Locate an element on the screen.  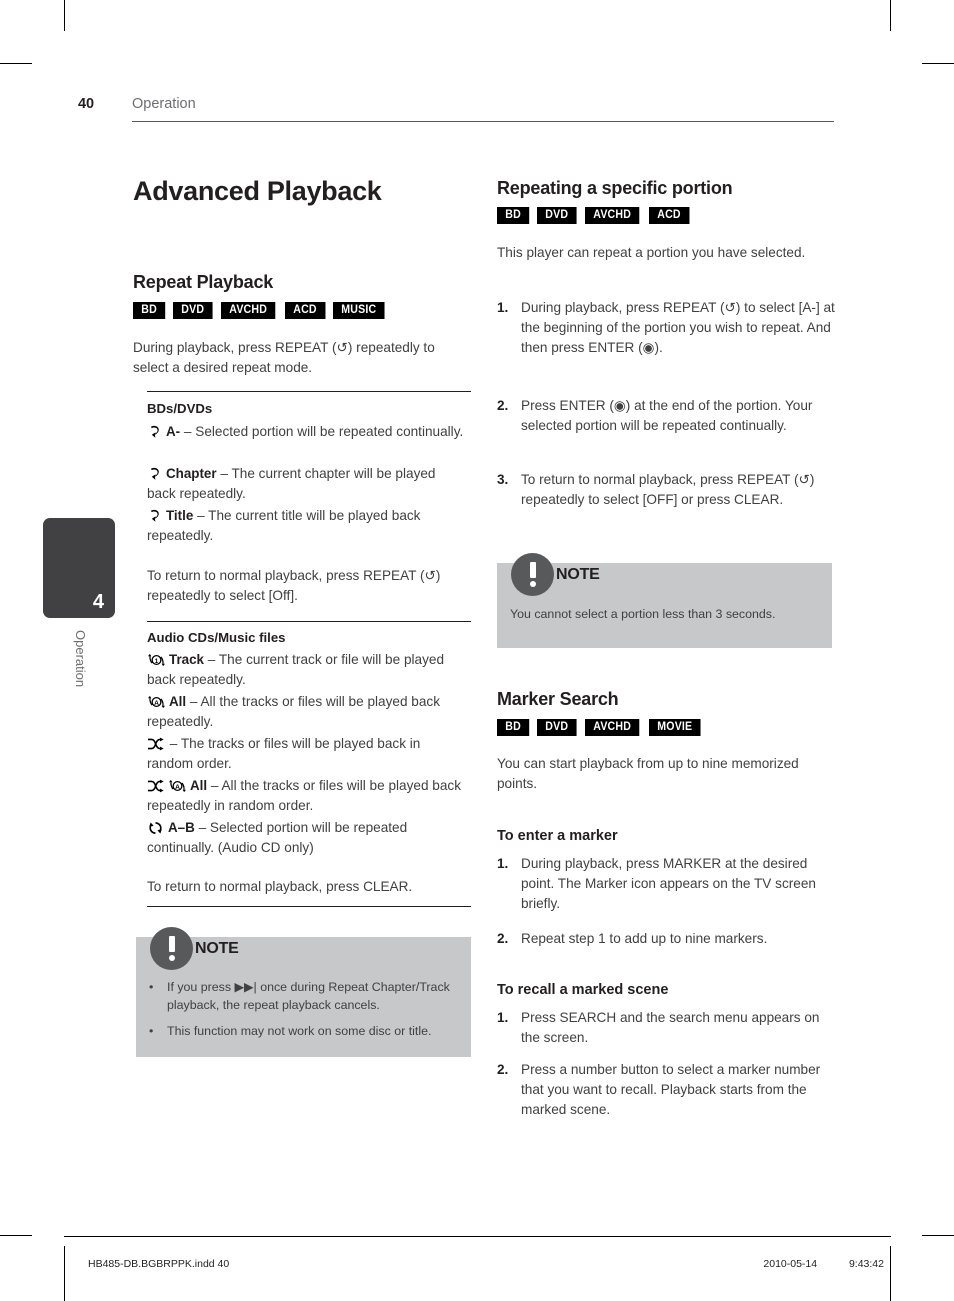
shuffle-icon is located at coordinates (155, 786).